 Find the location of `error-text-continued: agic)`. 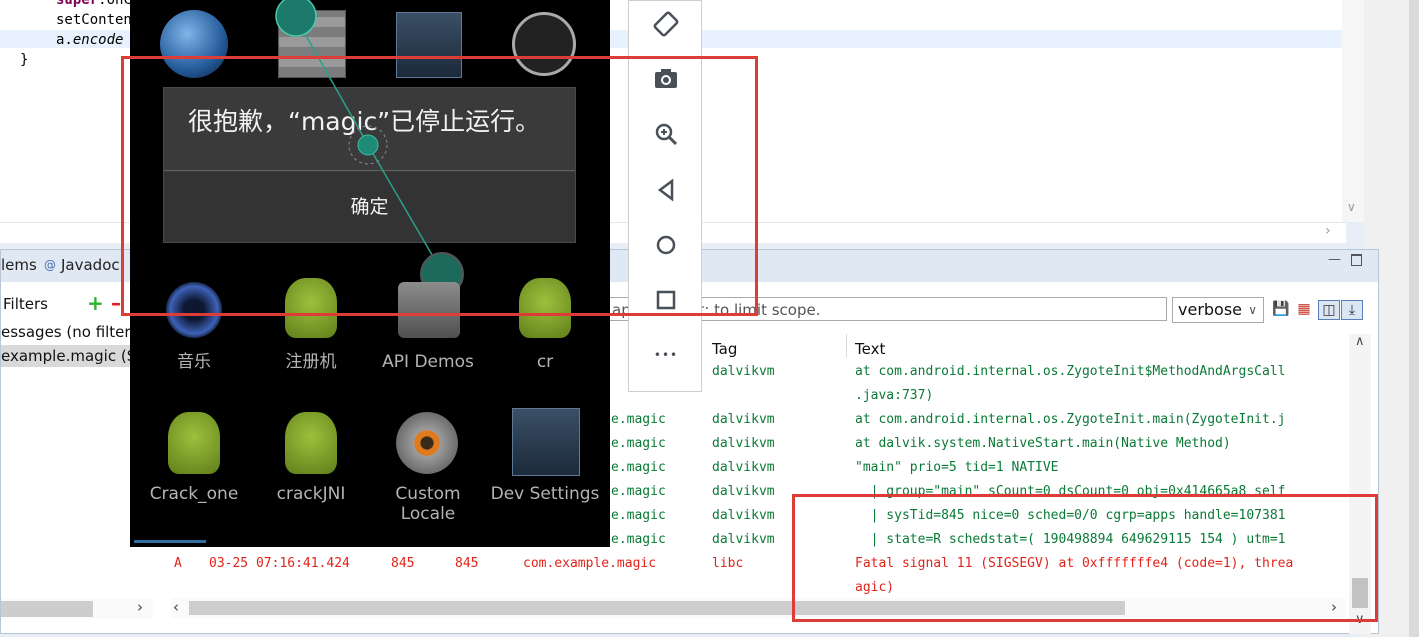

error-text-continued: agic) is located at coordinates (875, 587).